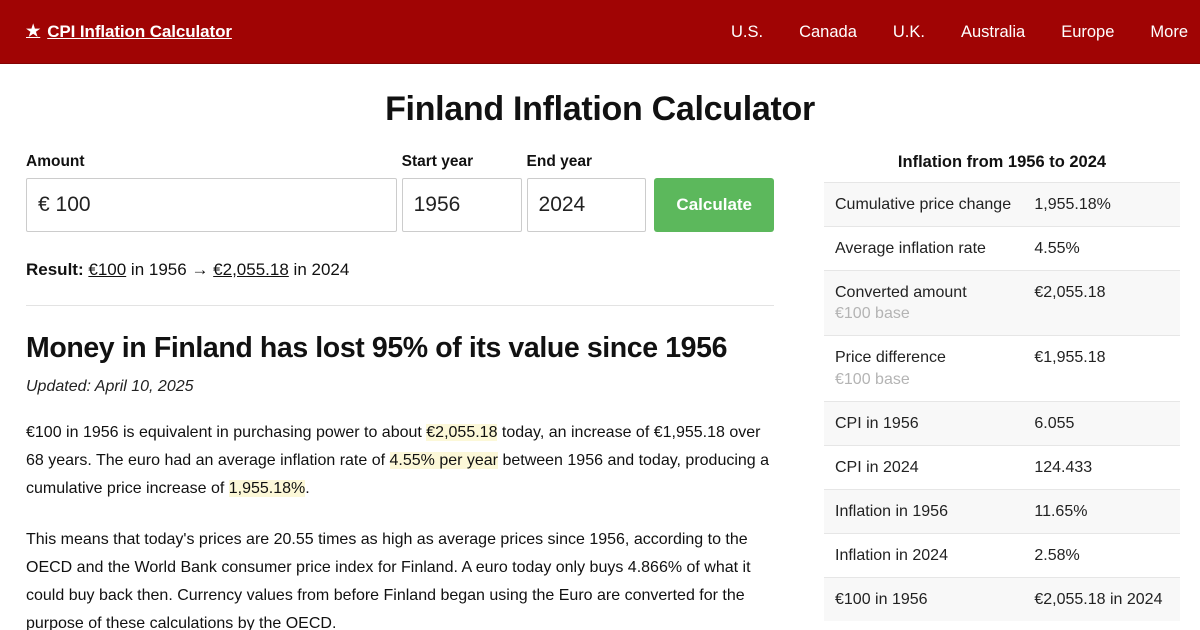 This screenshot has width=1200, height=630. Describe the element at coordinates (586, 204) in the screenshot. I see `end-year-input` at that location.